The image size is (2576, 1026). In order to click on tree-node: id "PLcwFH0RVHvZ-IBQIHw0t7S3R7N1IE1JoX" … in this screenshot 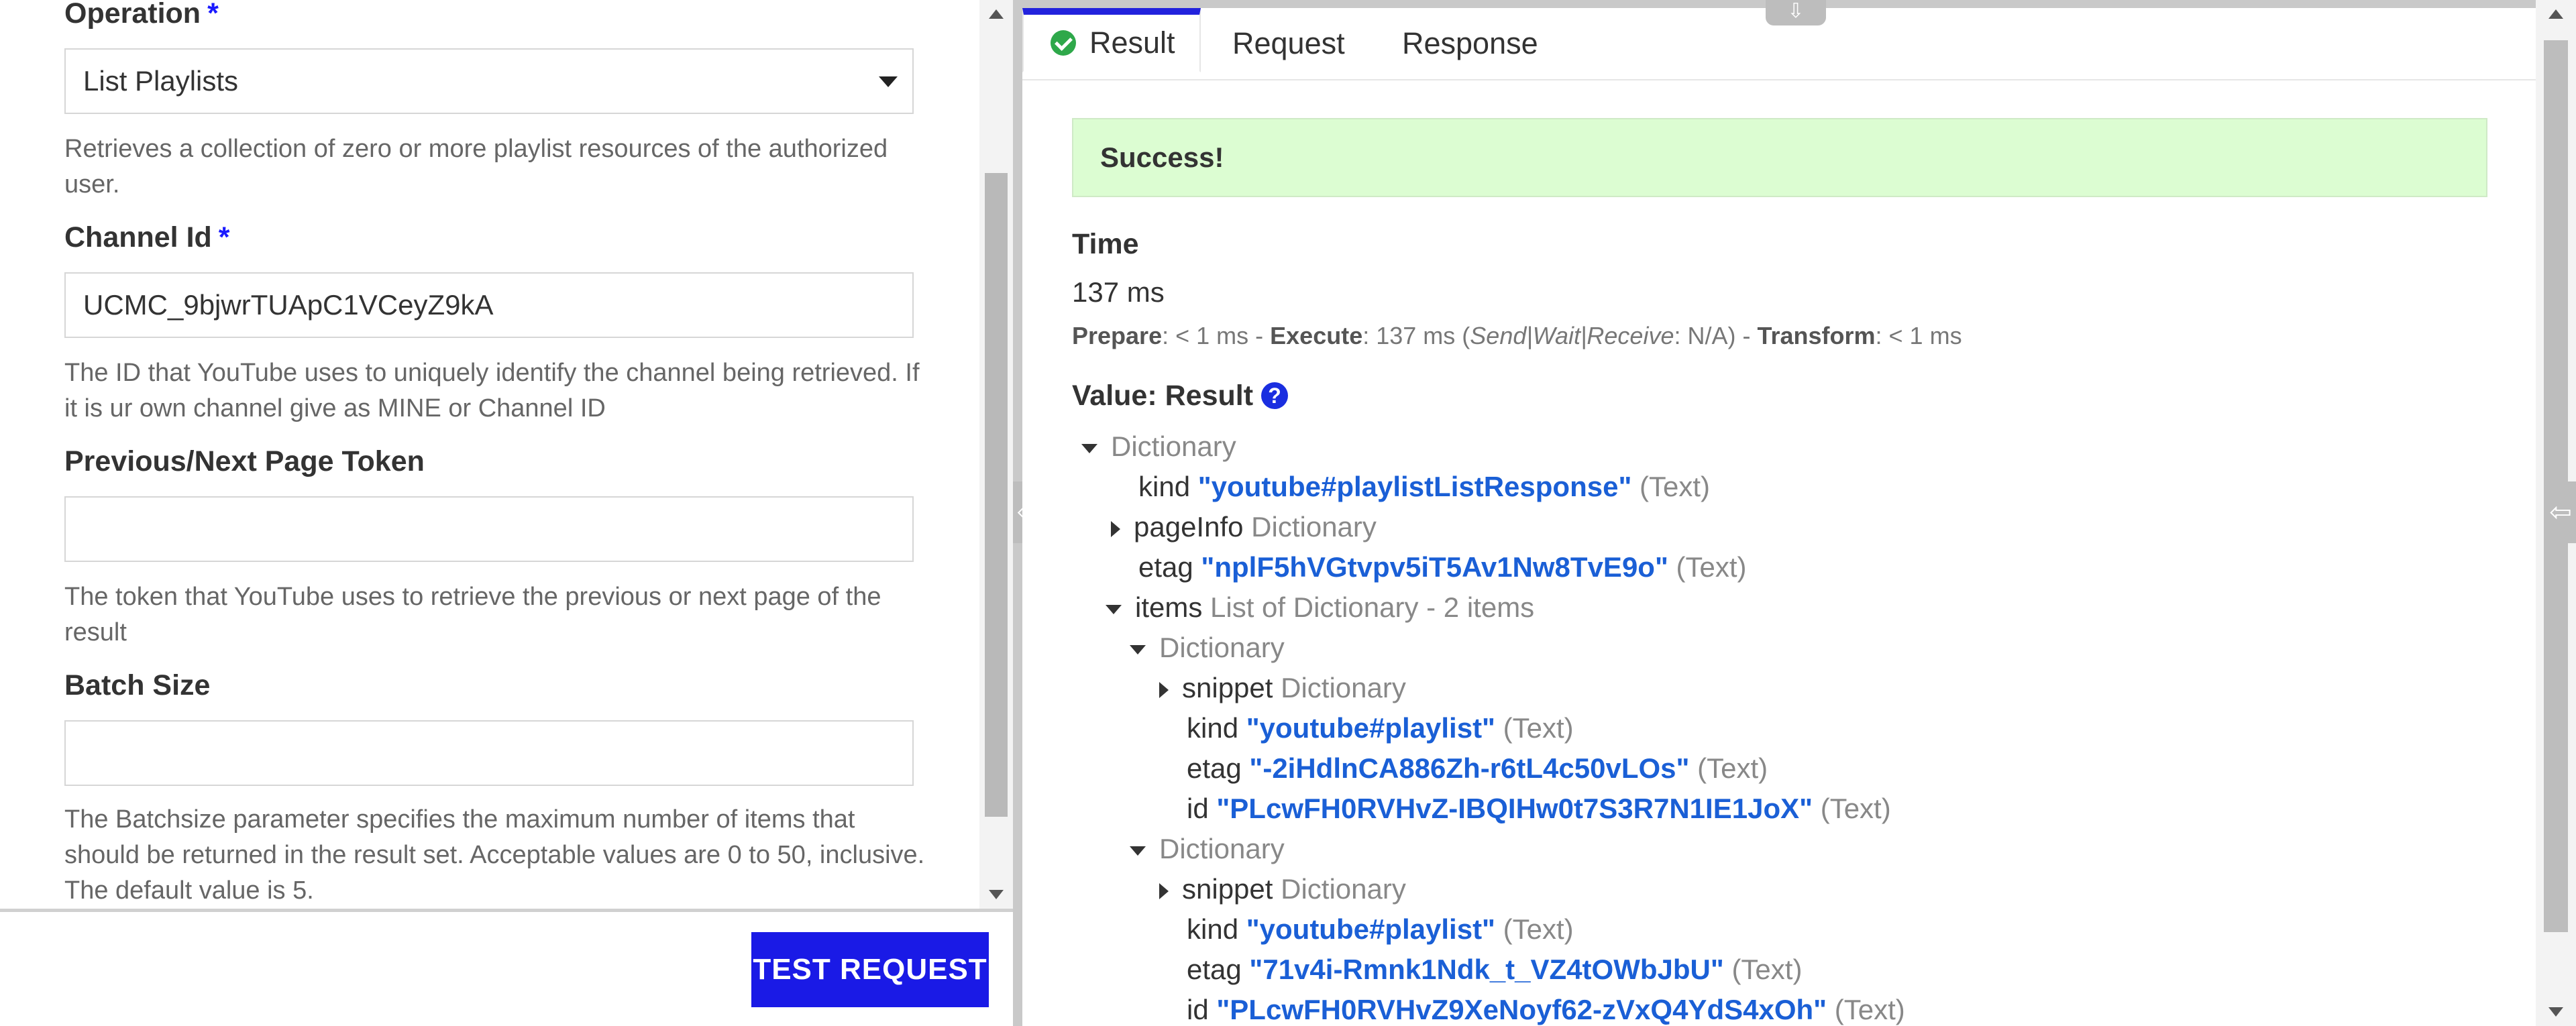, I will do `click(1539, 809)`.